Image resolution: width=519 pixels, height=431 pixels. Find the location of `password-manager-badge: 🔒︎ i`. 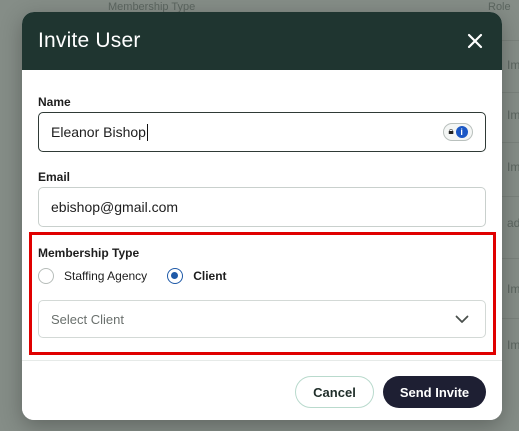

password-manager-badge: 🔒︎ i is located at coordinates (458, 132).